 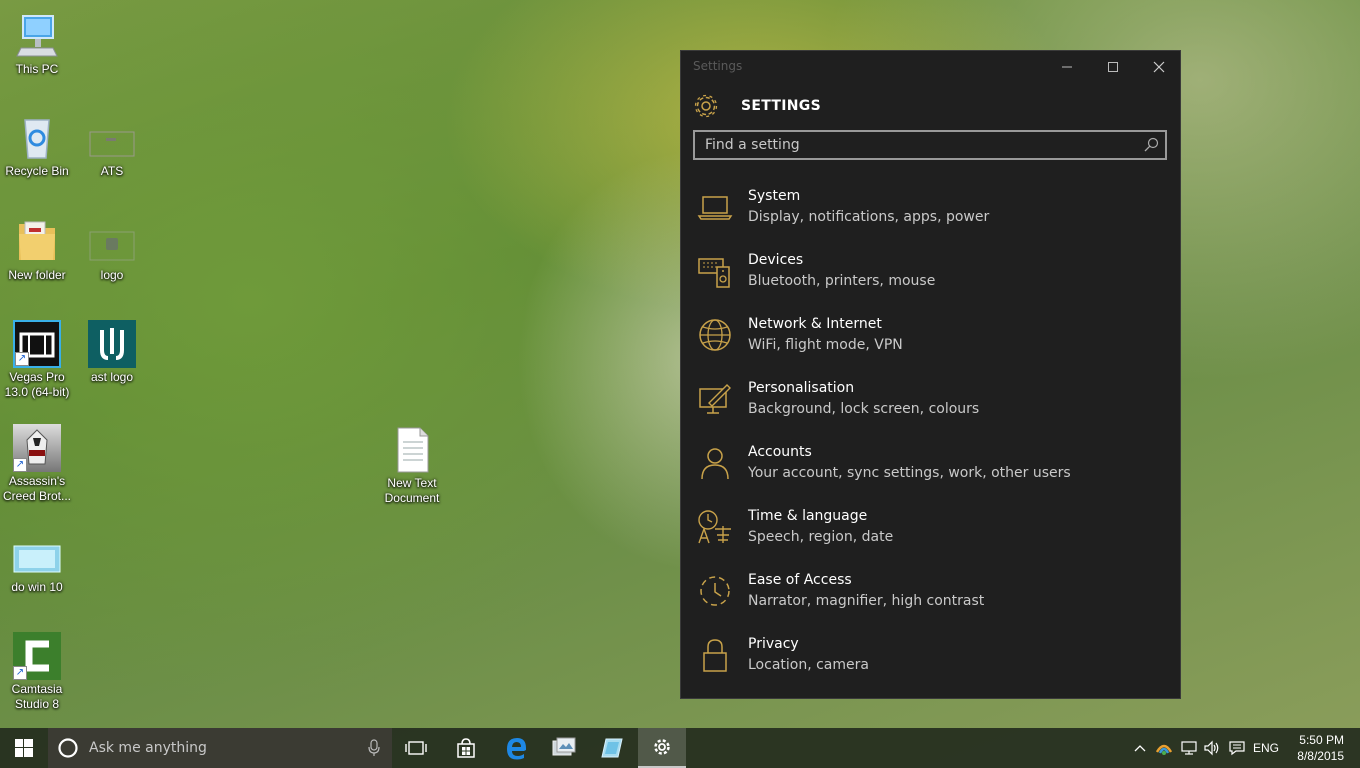 I want to click on desktop-icon-this-pc: This PC, so click(x=37, y=44).